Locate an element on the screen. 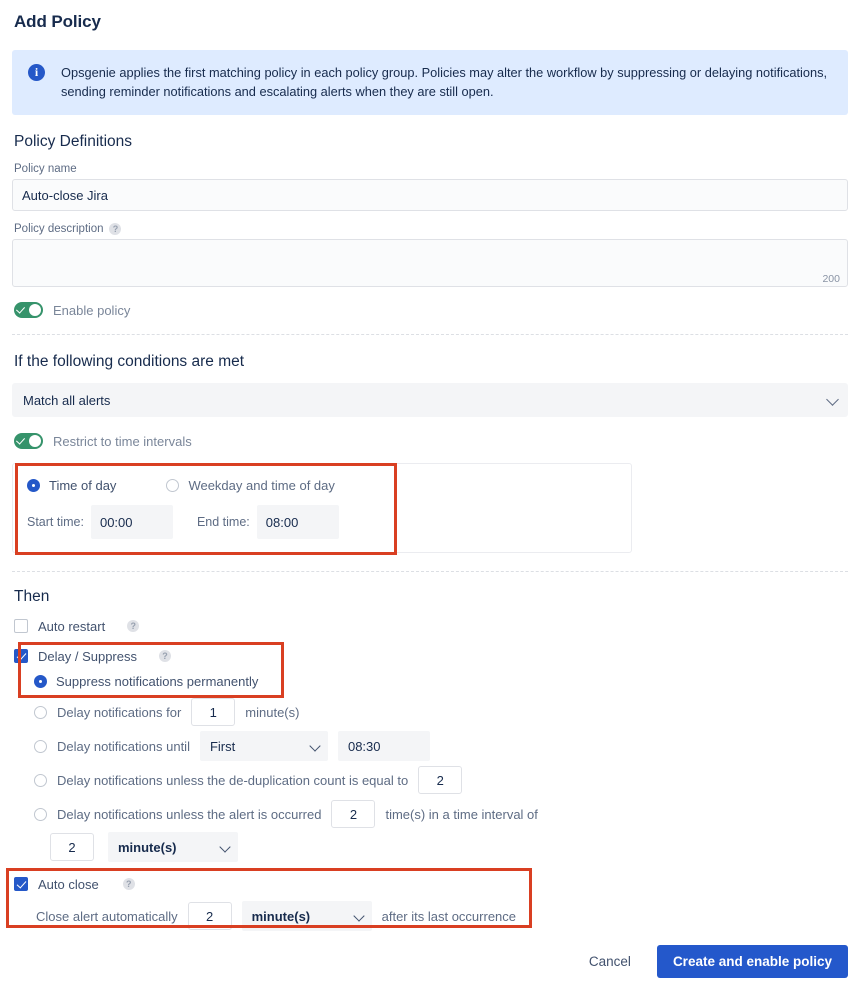 The height and width of the screenshot is (988, 860). radio-time-of-day-label: Time of day is located at coordinates (83, 485).